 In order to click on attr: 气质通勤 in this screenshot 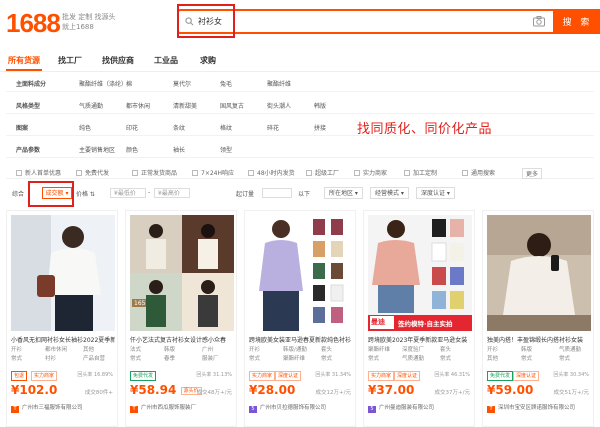, I will do `click(570, 350)`.